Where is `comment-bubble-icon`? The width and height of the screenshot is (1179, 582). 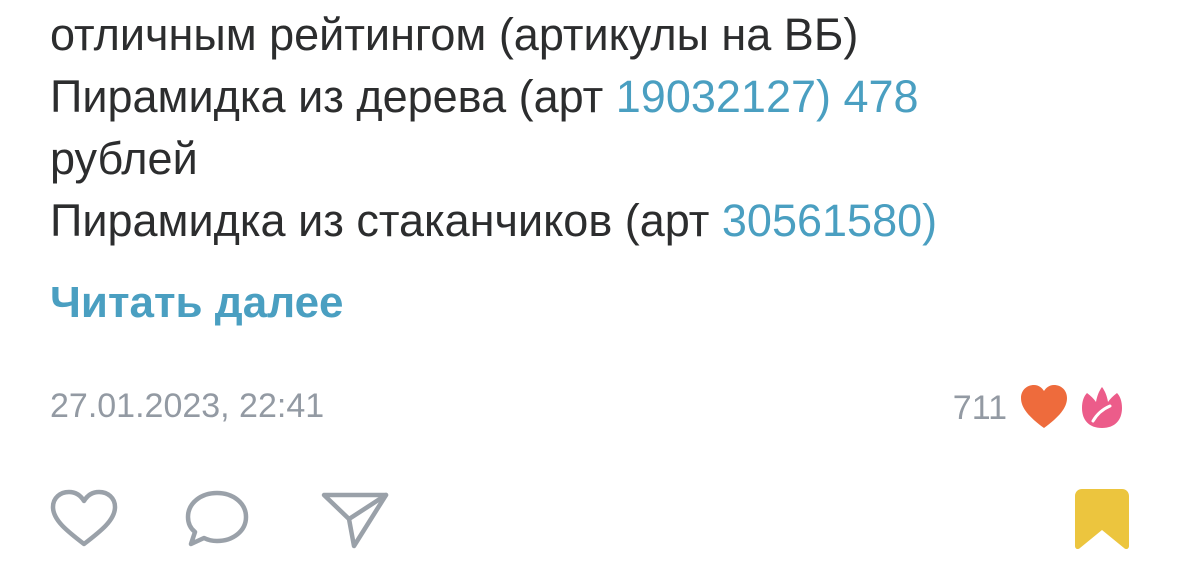
comment-bubble-icon is located at coordinates (217, 519).